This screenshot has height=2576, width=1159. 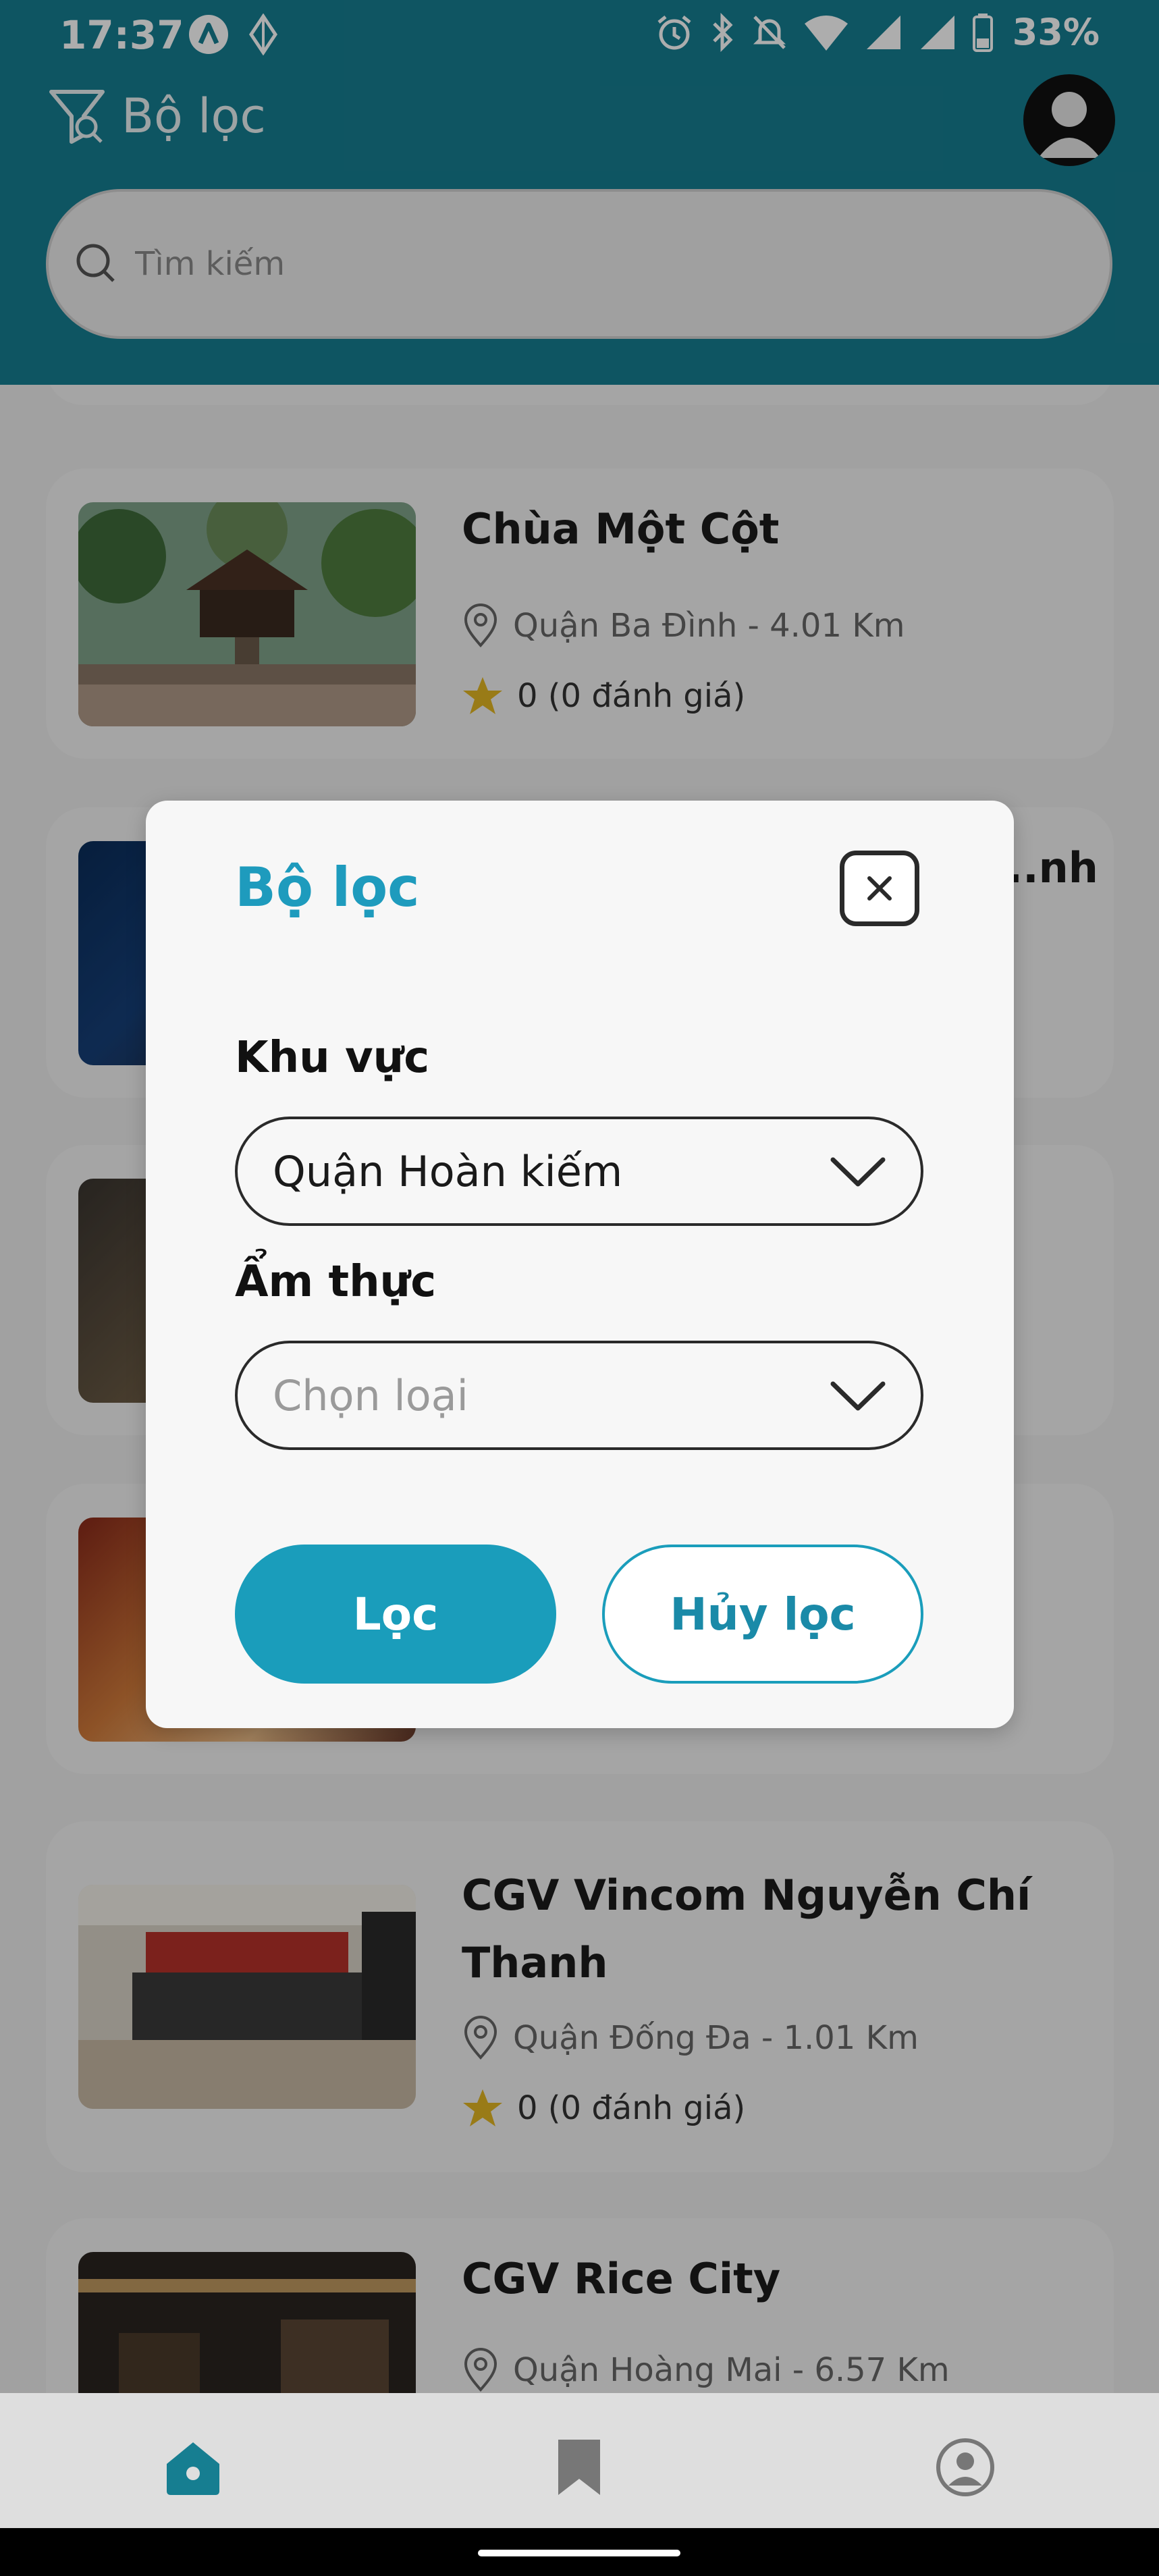 I want to click on apply-filter-button: Lọc, so click(x=395, y=1615).